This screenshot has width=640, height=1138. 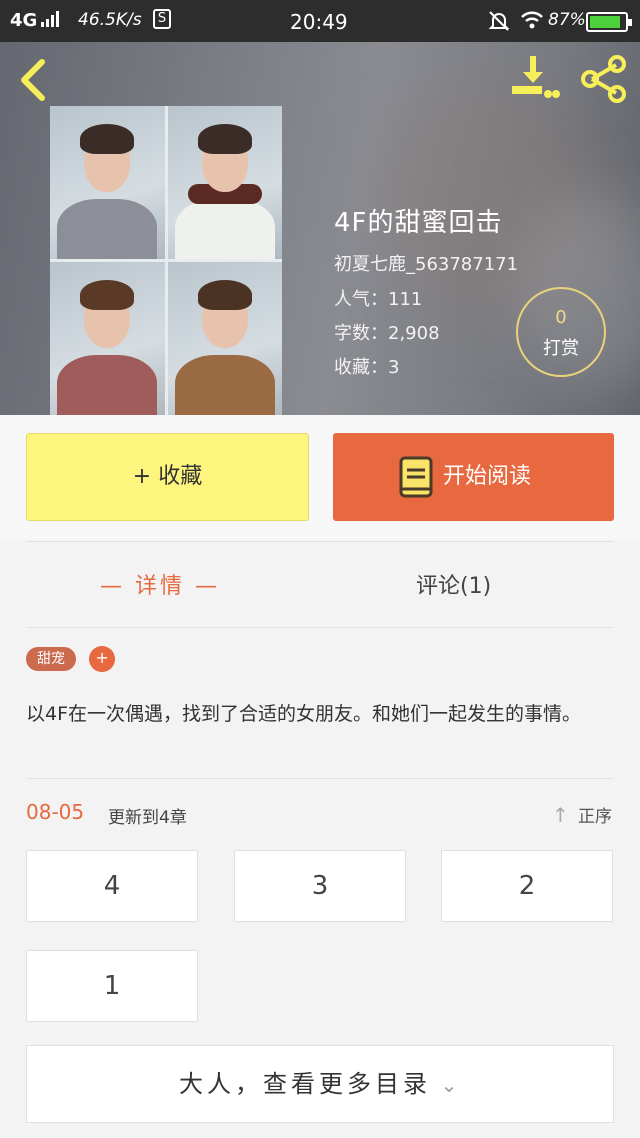 I want to click on add-tag-button: +, so click(x=102, y=659).